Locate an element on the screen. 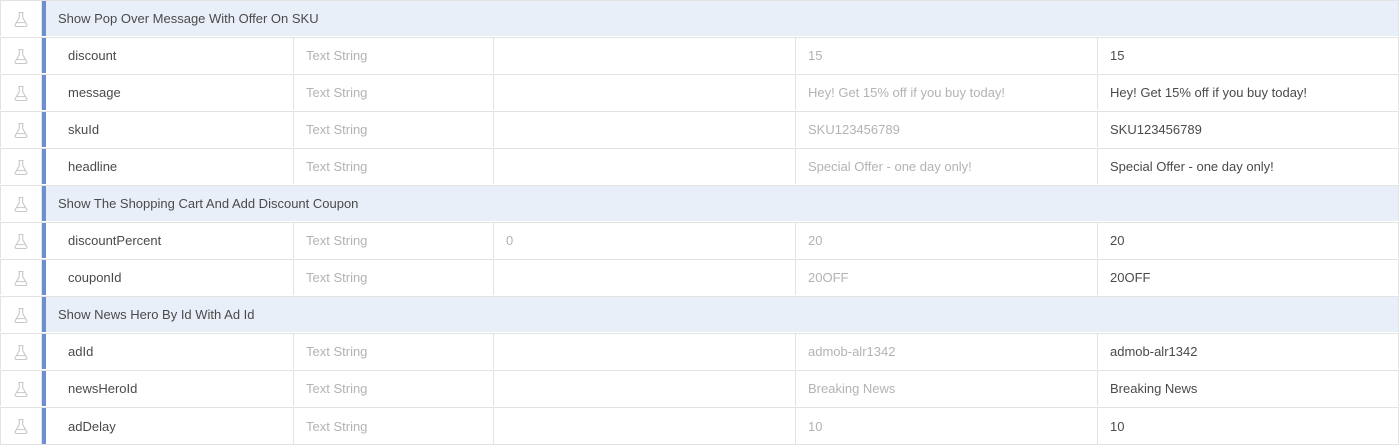 The image size is (1400, 445). param-value: Special Offer - one day only! is located at coordinates (1248, 166).